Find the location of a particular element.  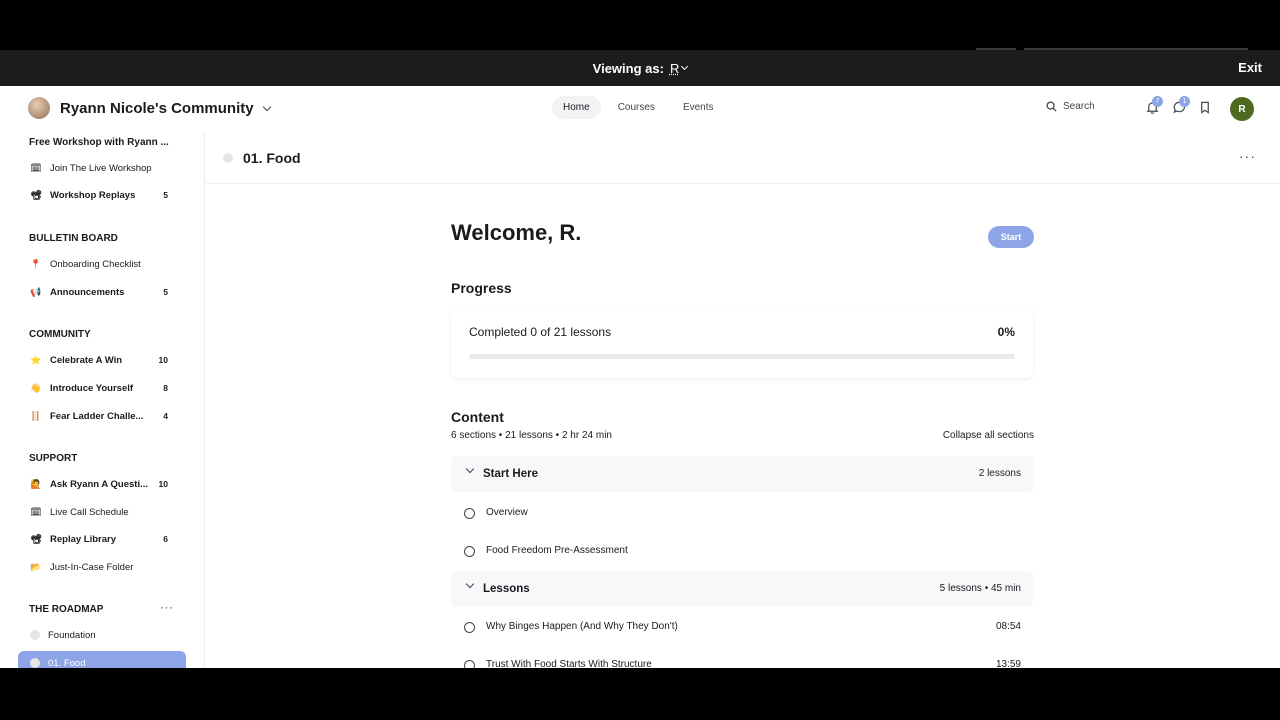

sidebar-item-foundation: Foundation is located at coordinates (102, 635).